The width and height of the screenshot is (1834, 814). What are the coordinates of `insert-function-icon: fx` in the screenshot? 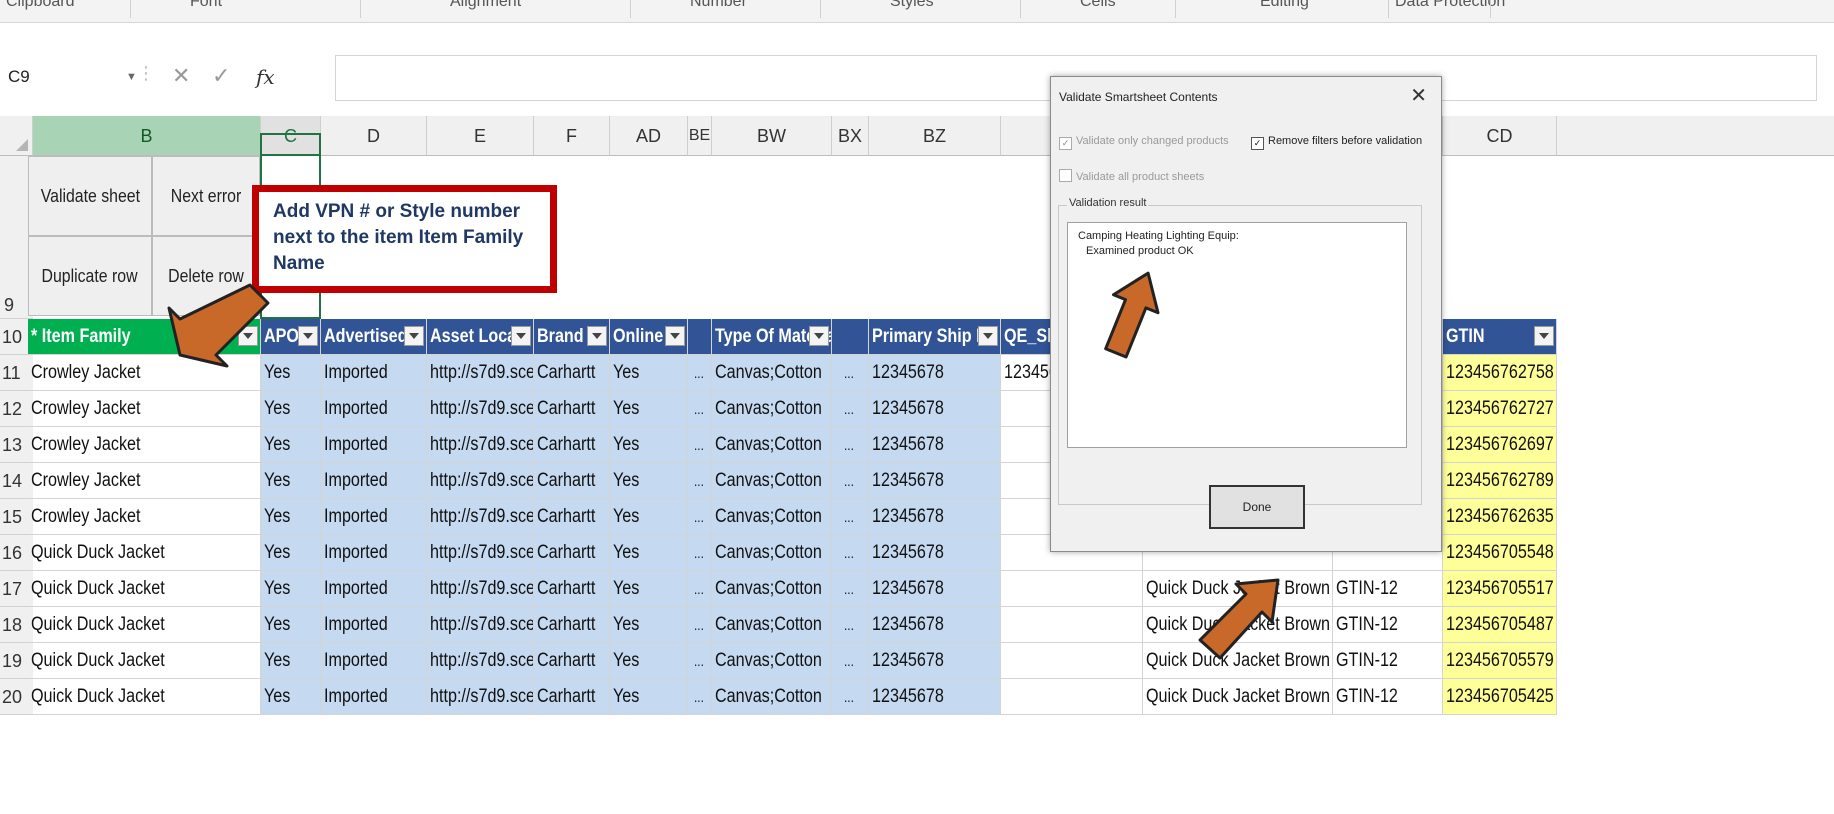 It's located at (265, 77).